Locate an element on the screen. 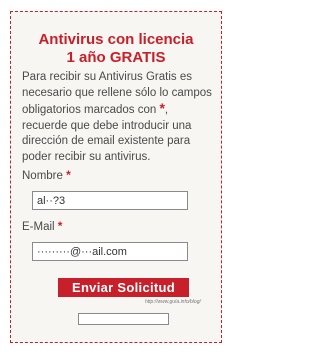  email-label-text: E-Mail is located at coordinates (38, 227).